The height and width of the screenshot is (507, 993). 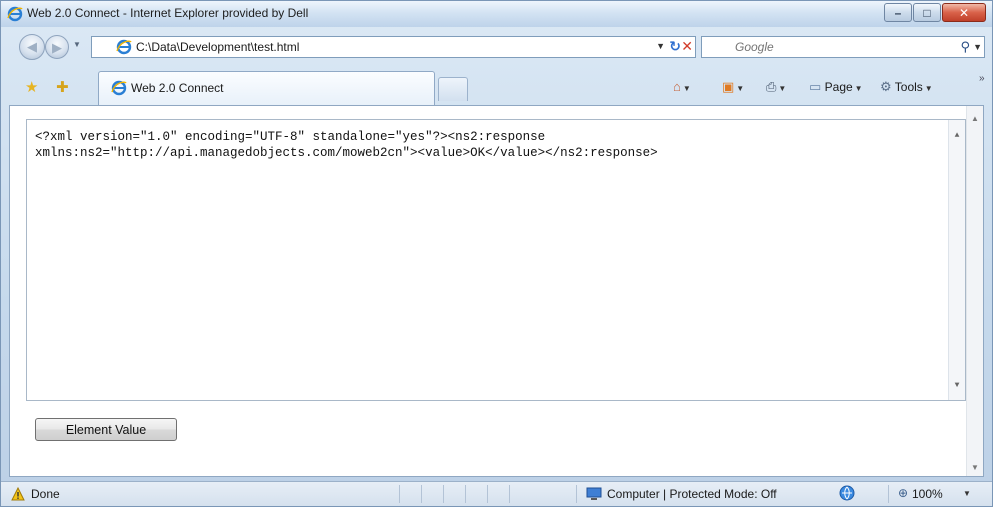 I want to click on gear-icon: ⚙, so click(x=886, y=86).